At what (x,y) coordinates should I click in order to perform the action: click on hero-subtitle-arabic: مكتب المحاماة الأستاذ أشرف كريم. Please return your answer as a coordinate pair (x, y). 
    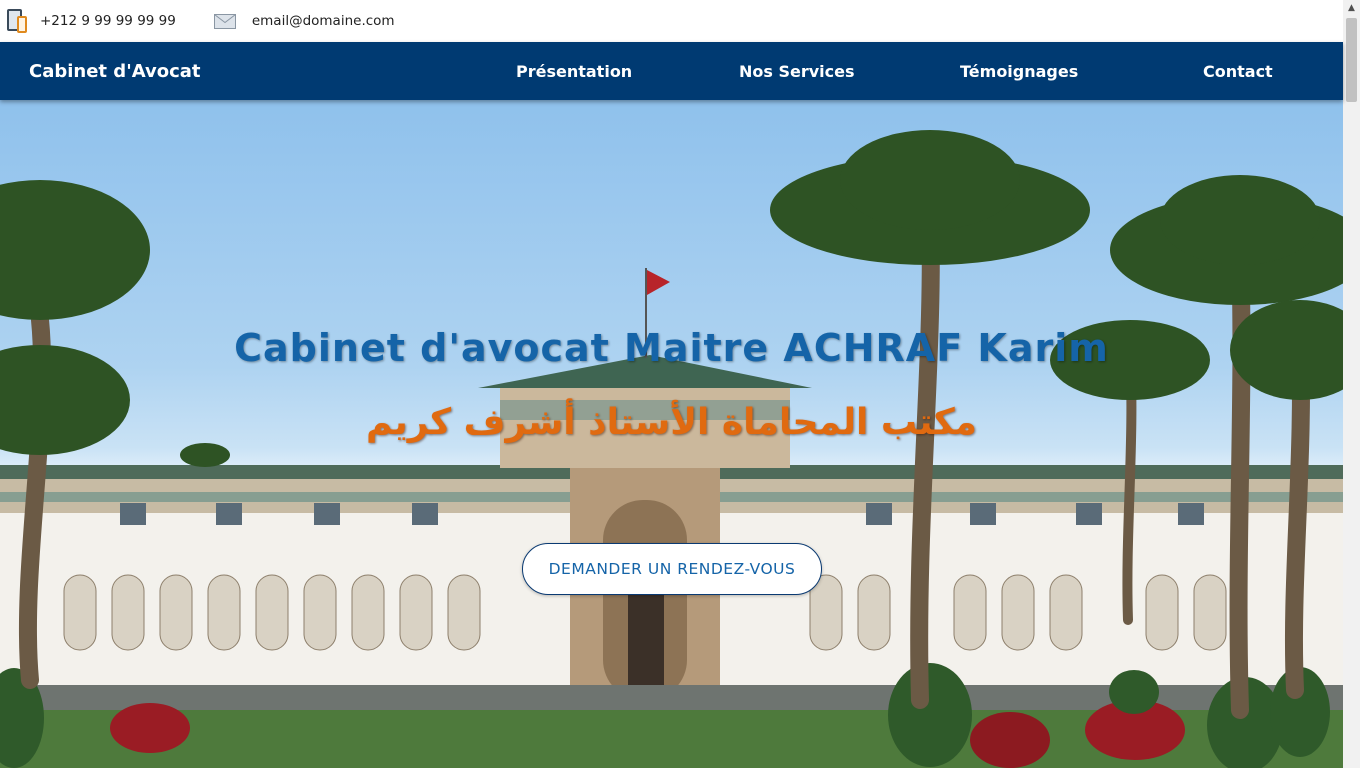
    Looking at the image, I should click on (671, 422).